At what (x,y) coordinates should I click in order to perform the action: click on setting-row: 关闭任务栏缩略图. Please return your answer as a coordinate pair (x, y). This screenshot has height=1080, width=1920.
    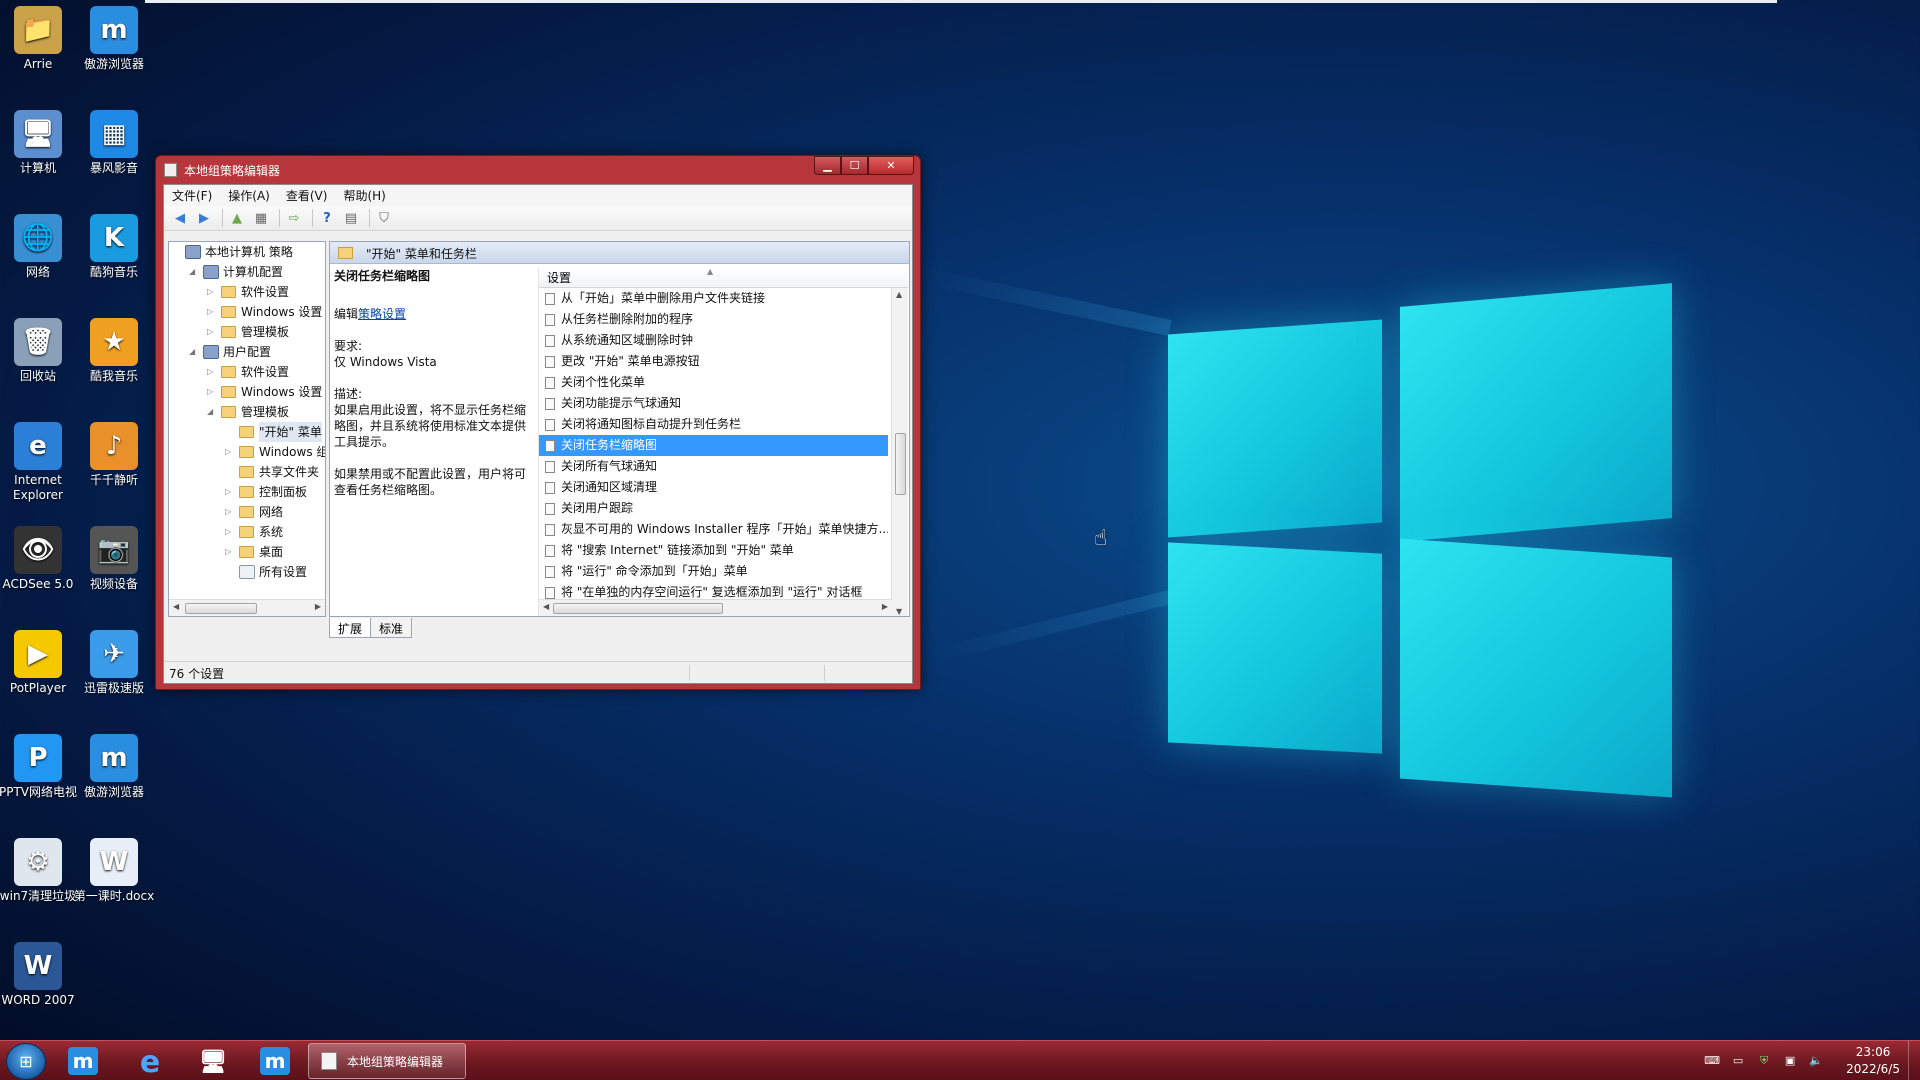
    Looking at the image, I should click on (713, 445).